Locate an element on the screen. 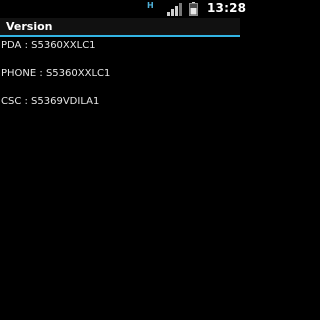 This screenshot has height=320, width=320. network-type-icon: H is located at coordinates (150, 5).